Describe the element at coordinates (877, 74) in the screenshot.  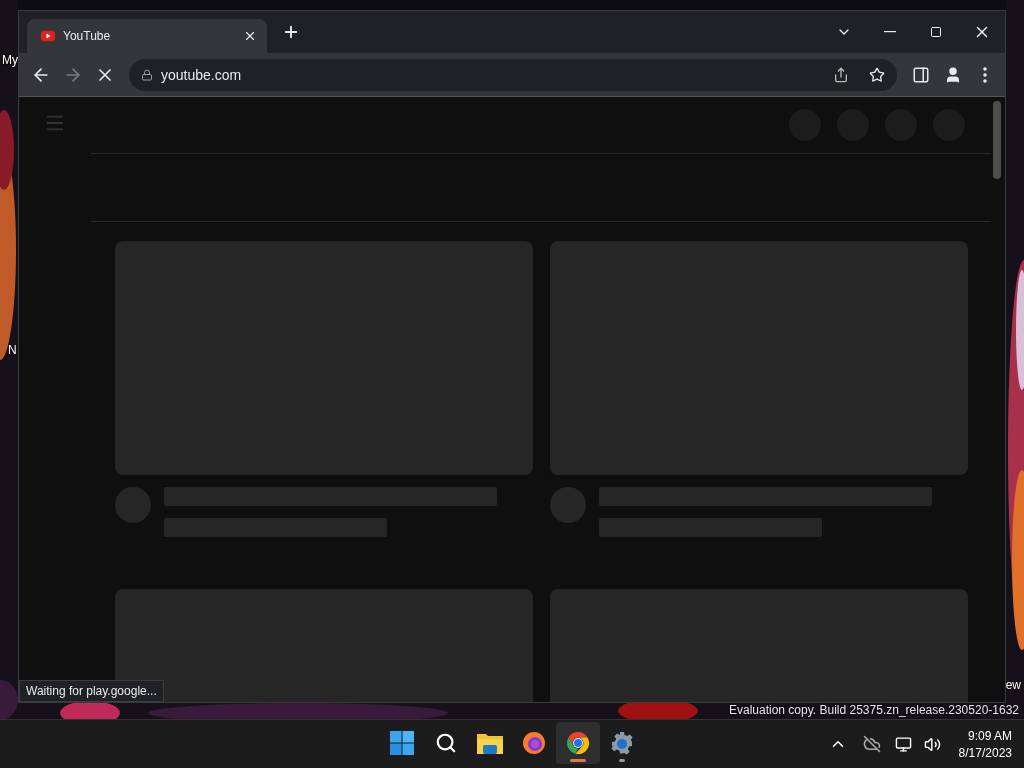
I see `star-icon` at that location.